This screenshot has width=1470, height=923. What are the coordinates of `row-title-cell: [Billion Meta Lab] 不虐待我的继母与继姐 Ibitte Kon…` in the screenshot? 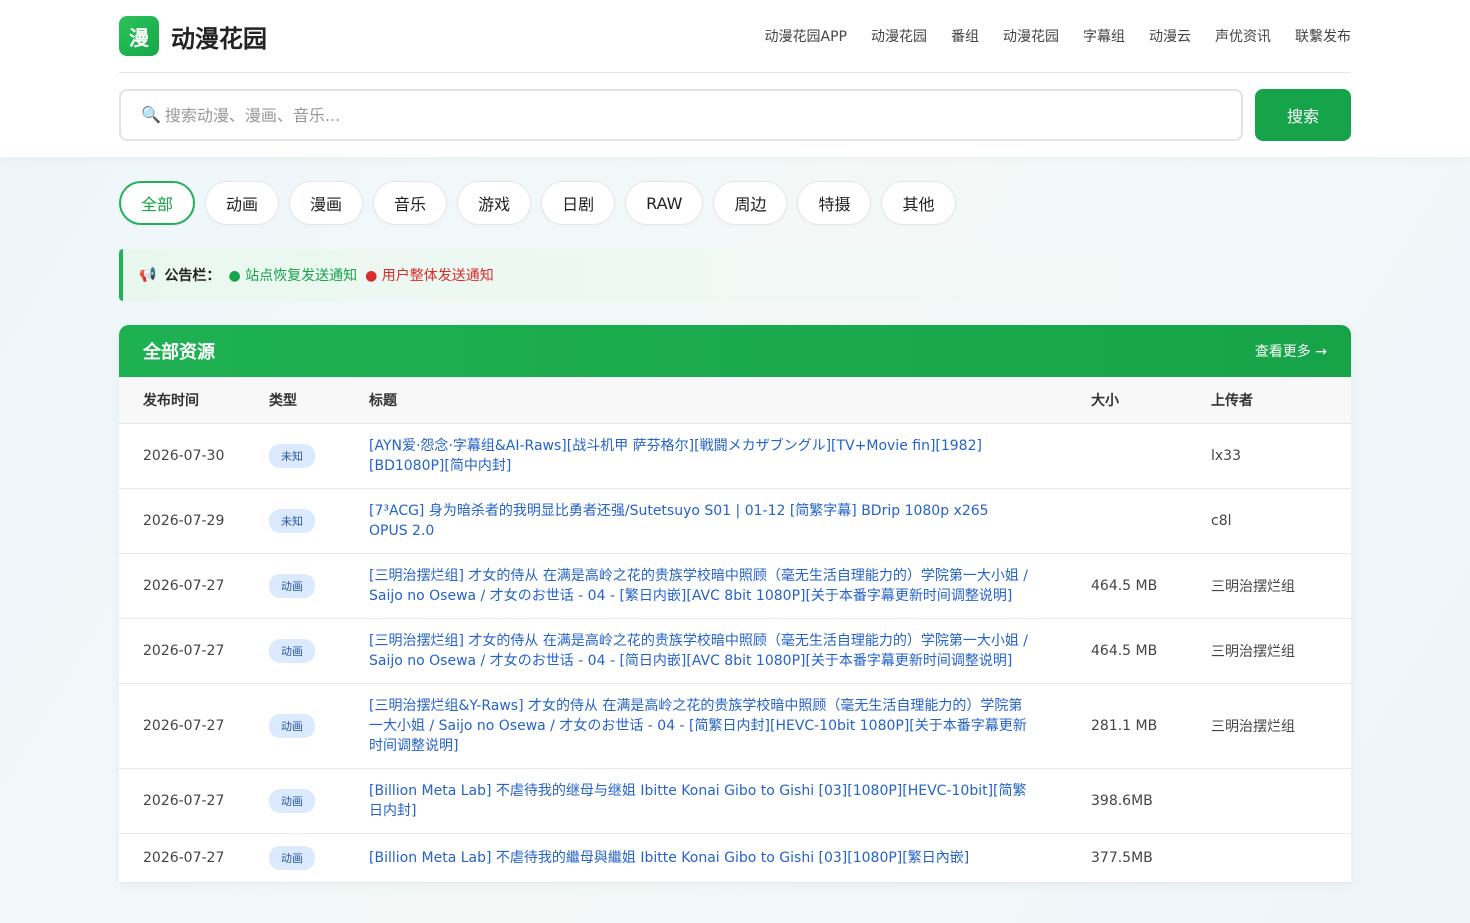 It's located at (730, 801).